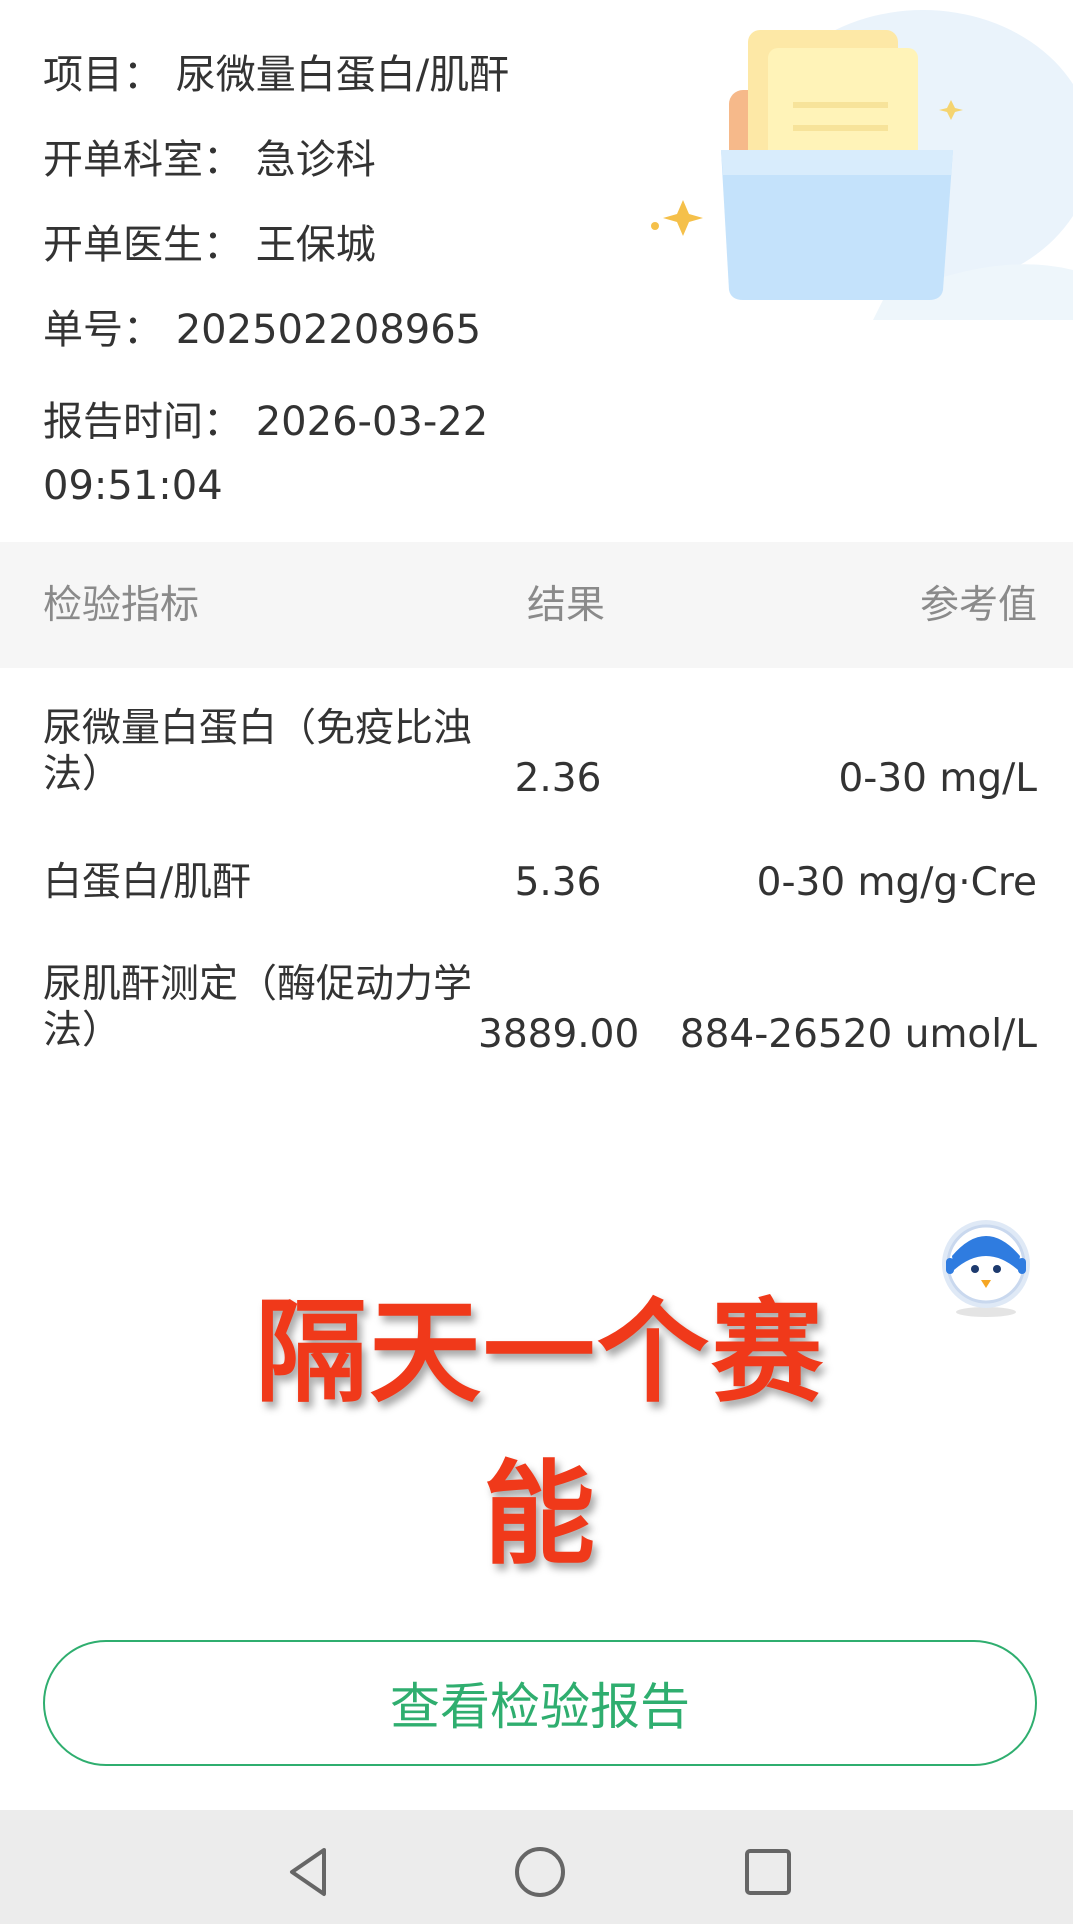 The width and height of the screenshot is (1073, 1924). Describe the element at coordinates (342, 75) in the screenshot. I see `project-value: 尿微量白蛋白/肌酐` at that location.